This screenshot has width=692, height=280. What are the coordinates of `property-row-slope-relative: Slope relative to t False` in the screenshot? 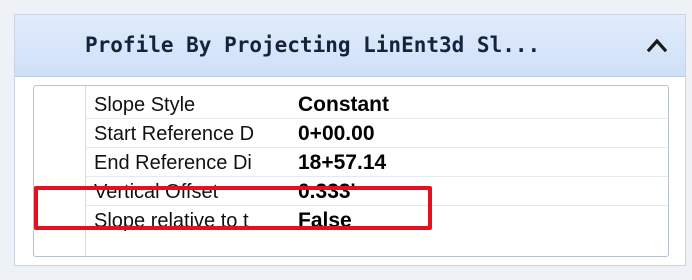 It's located at (377, 220).